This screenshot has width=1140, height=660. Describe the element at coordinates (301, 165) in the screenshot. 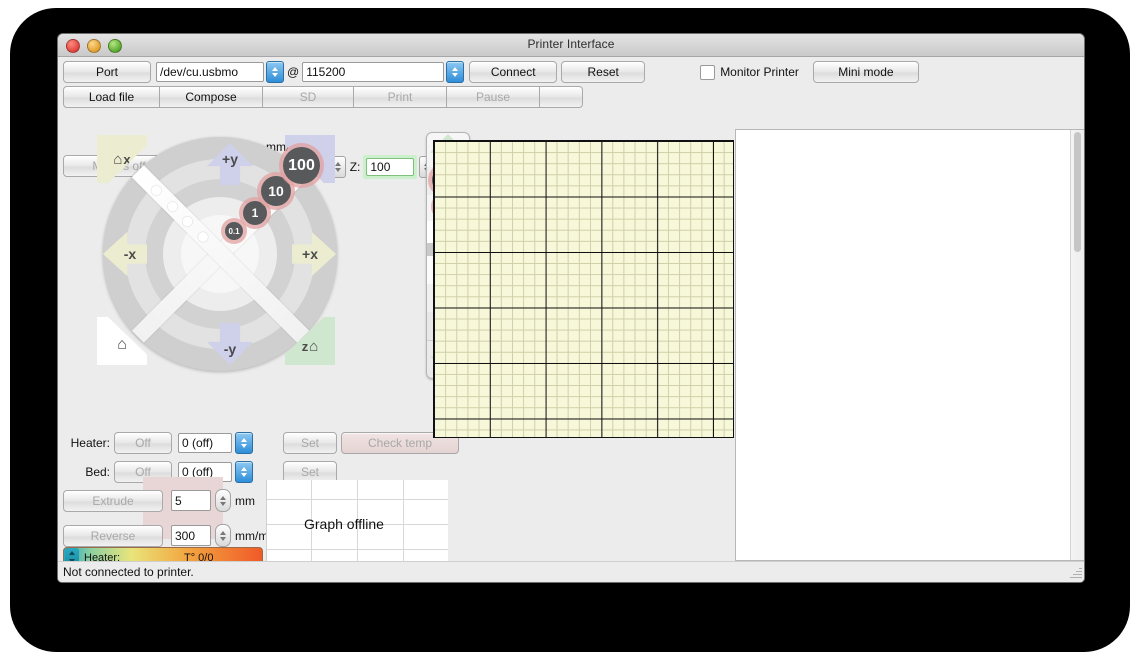

I see `jog-step-100: 100` at that location.